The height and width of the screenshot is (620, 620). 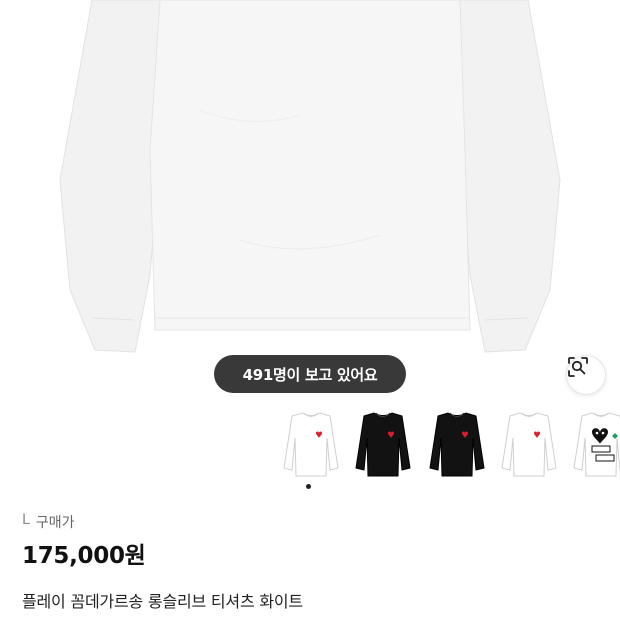 I want to click on image-search-button, so click(x=586, y=375).